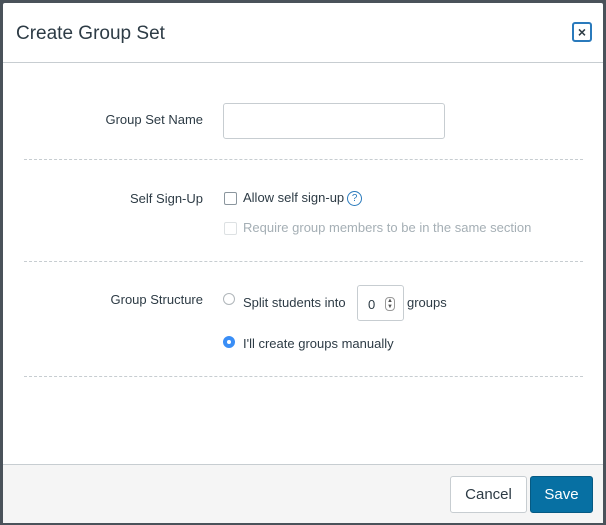 The image size is (606, 525). Describe the element at coordinates (561, 494) in the screenshot. I see `save-button: Save` at that location.